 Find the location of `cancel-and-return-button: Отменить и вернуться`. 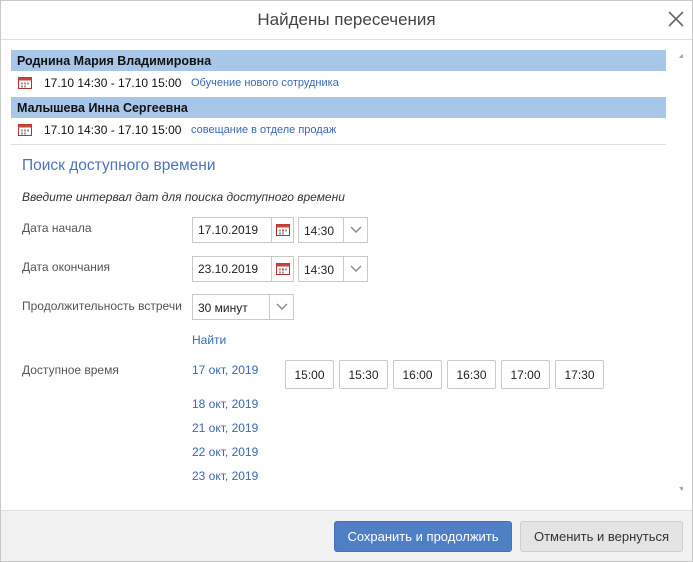

cancel-and-return-button: Отменить и вернуться is located at coordinates (601, 536).